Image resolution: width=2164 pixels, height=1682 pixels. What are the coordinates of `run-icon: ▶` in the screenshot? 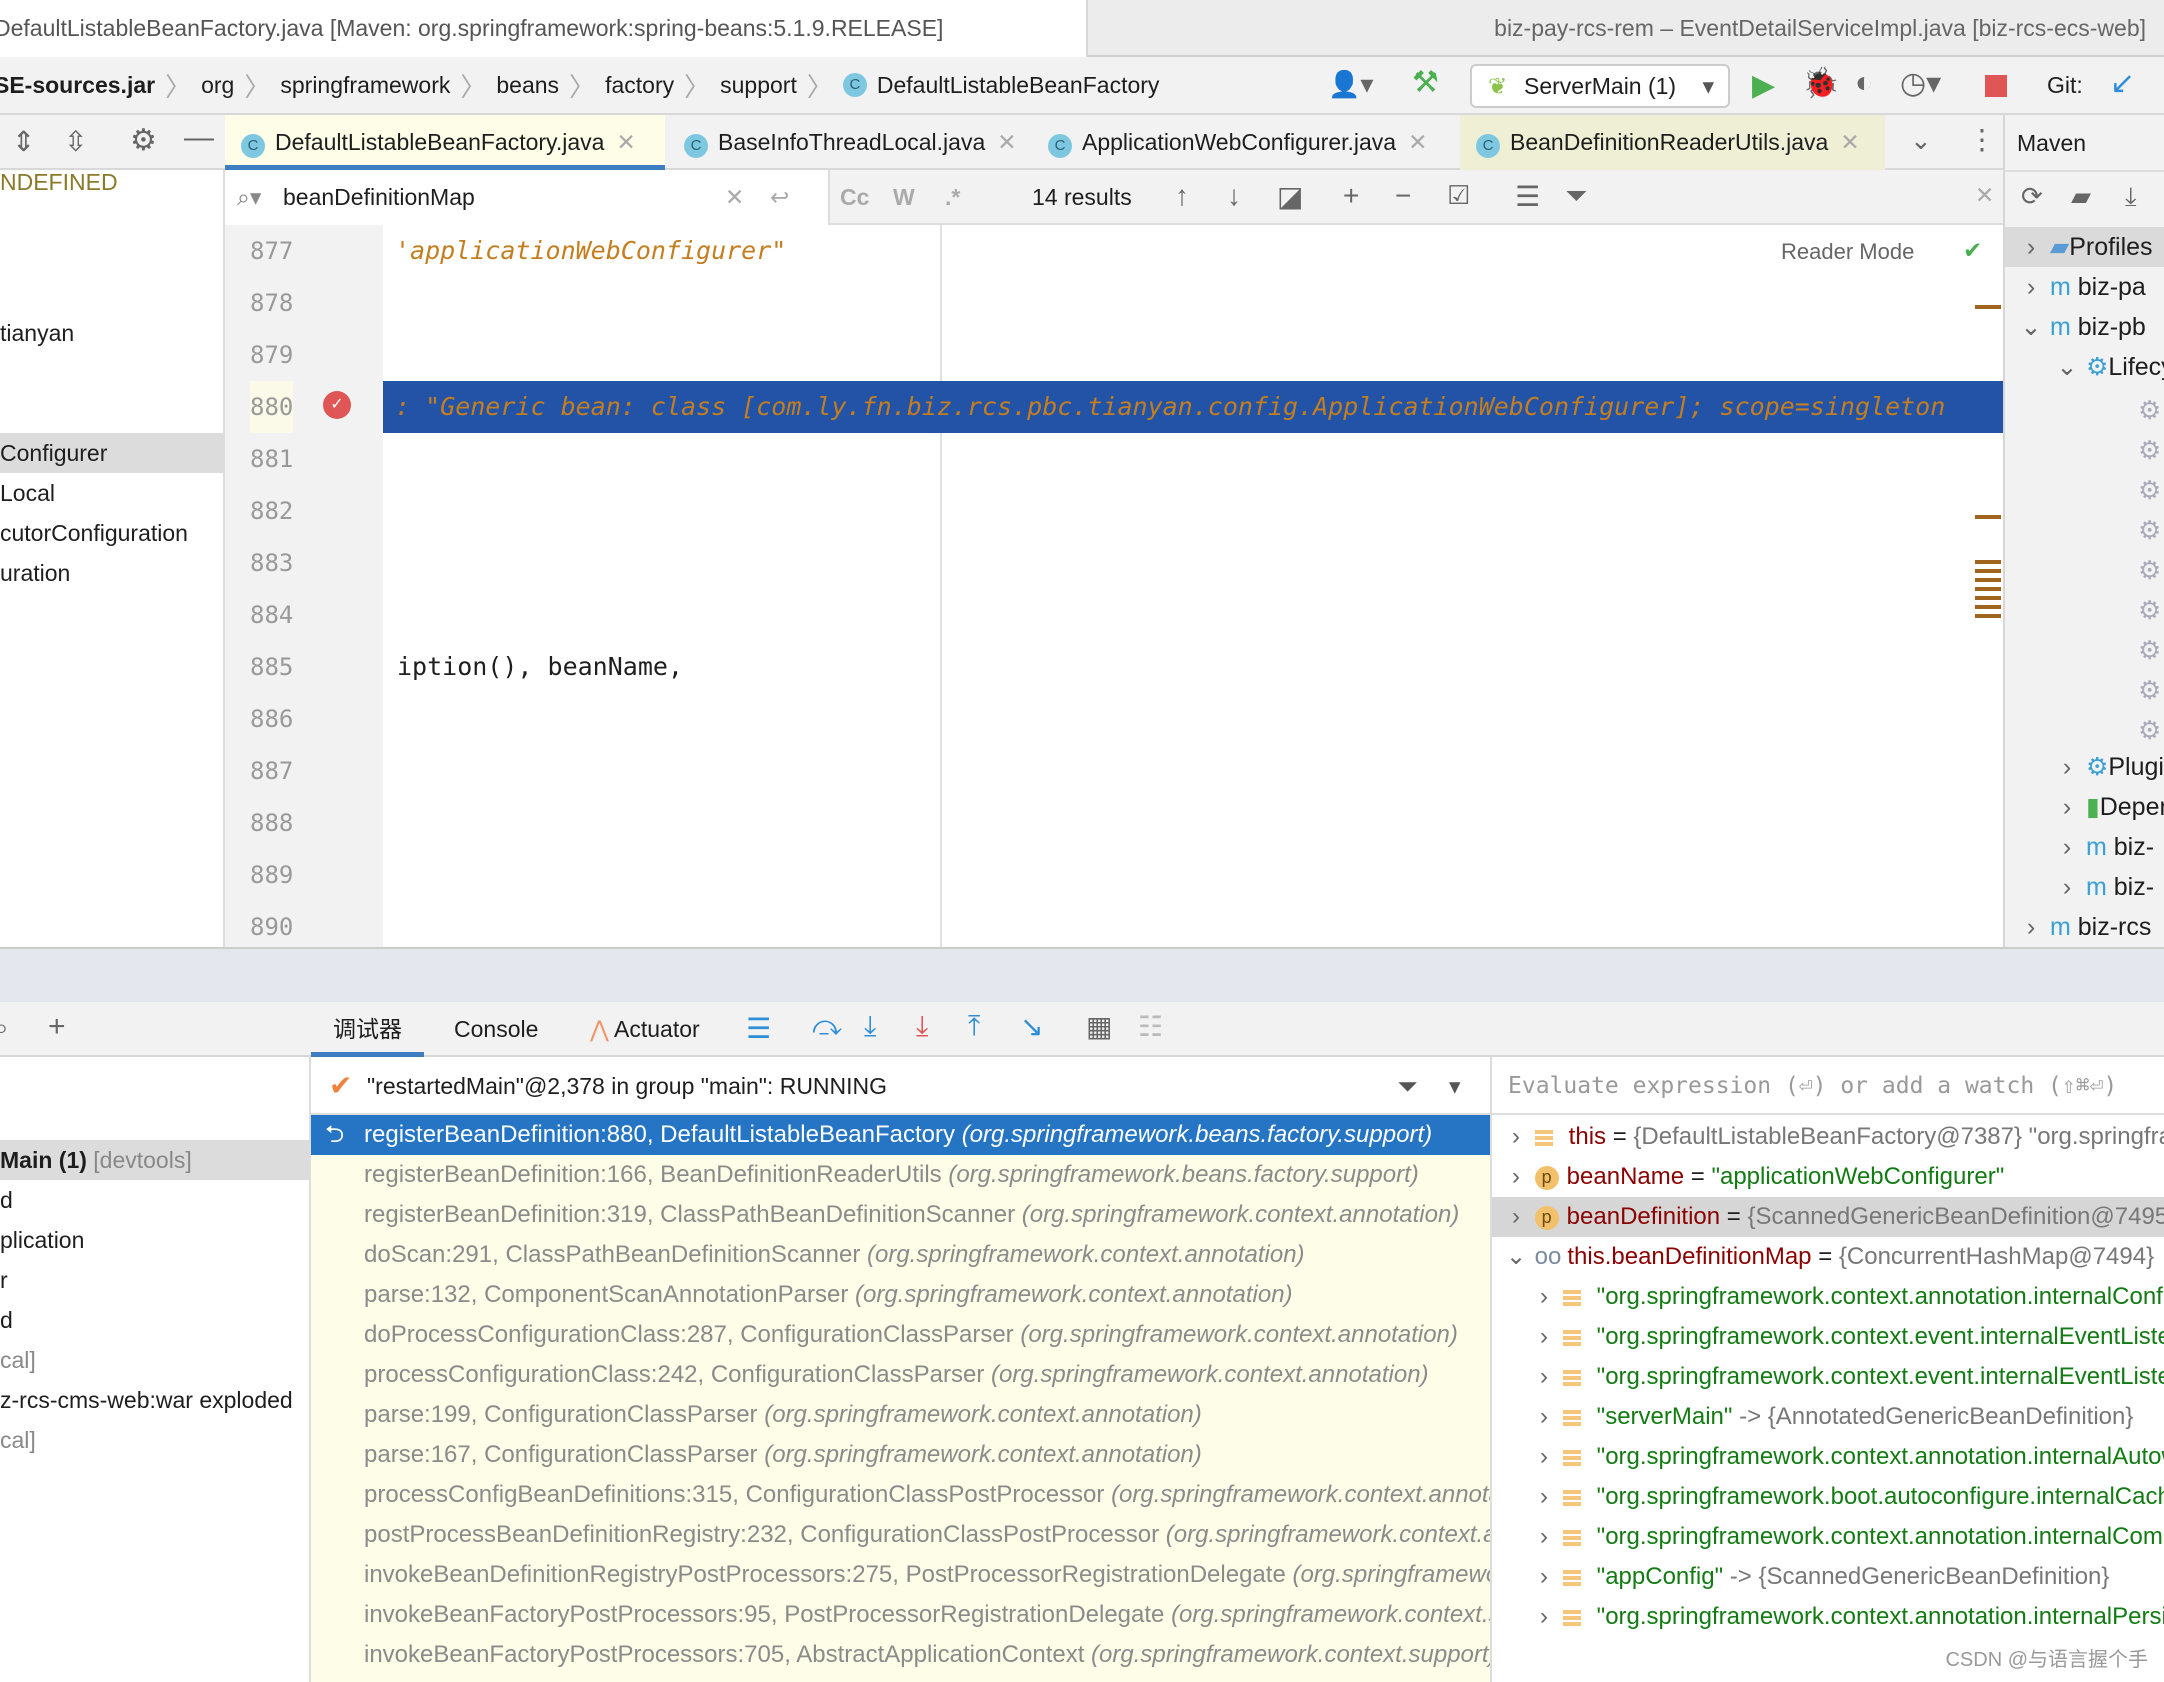 It's located at (1763, 85).